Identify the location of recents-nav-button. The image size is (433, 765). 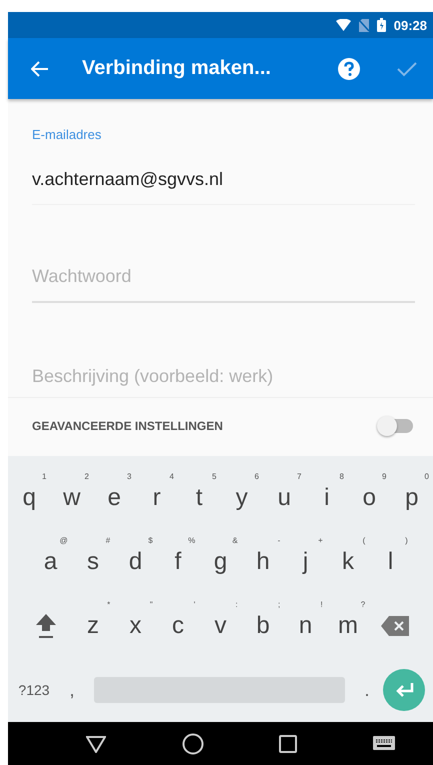
(288, 743).